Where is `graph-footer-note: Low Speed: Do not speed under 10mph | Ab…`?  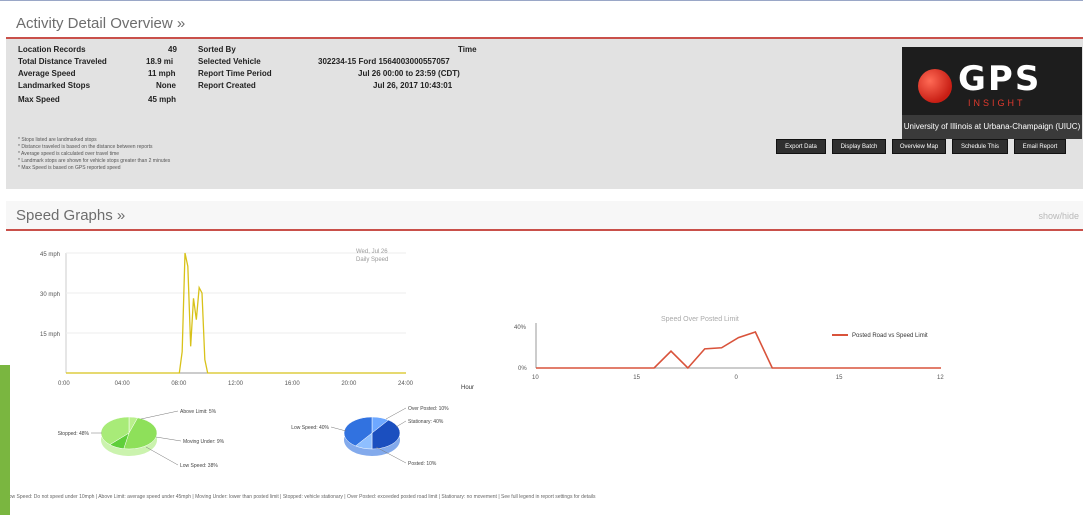 graph-footer-note: Low Speed: Do not speed under 10mph | Ab… is located at coordinates (301, 497).